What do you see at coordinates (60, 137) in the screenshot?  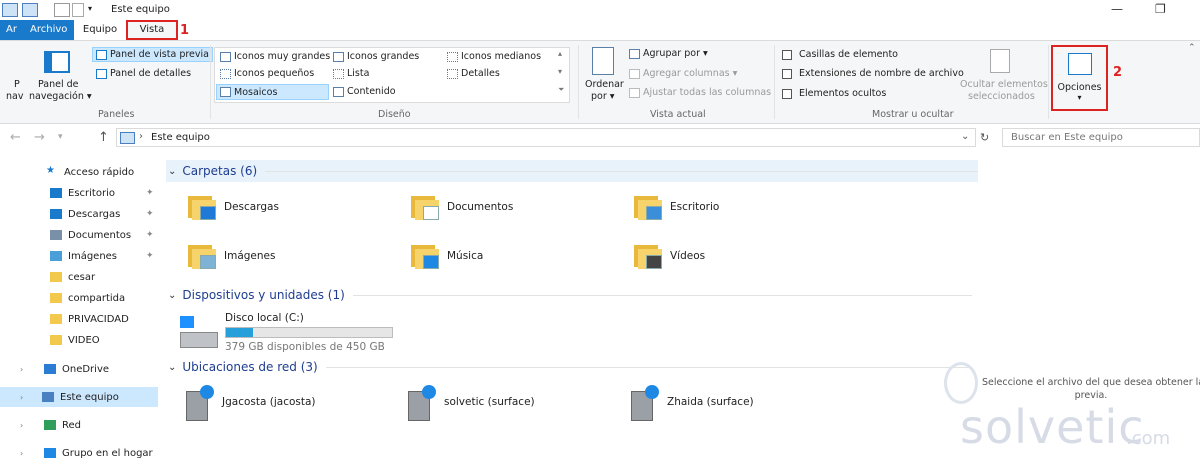 I see `recent-locations-icon: ▾` at bounding box center [60, 137].